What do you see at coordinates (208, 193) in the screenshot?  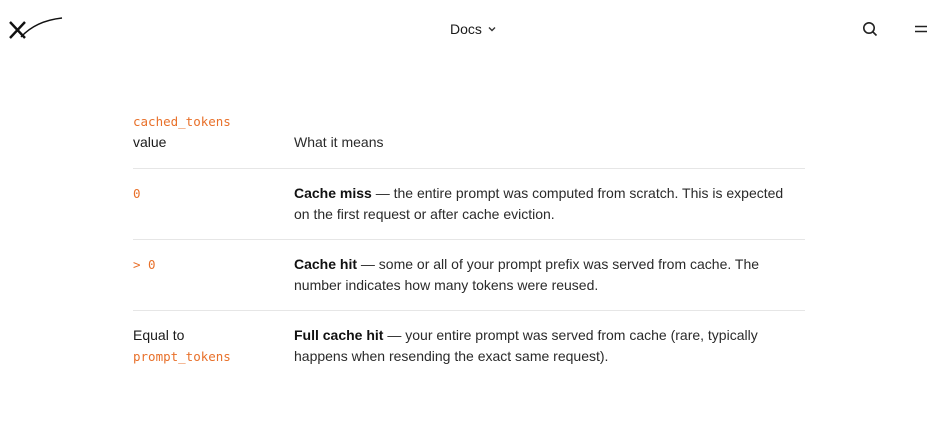 I see `row-value: 0` at bounding box center [208, 193].